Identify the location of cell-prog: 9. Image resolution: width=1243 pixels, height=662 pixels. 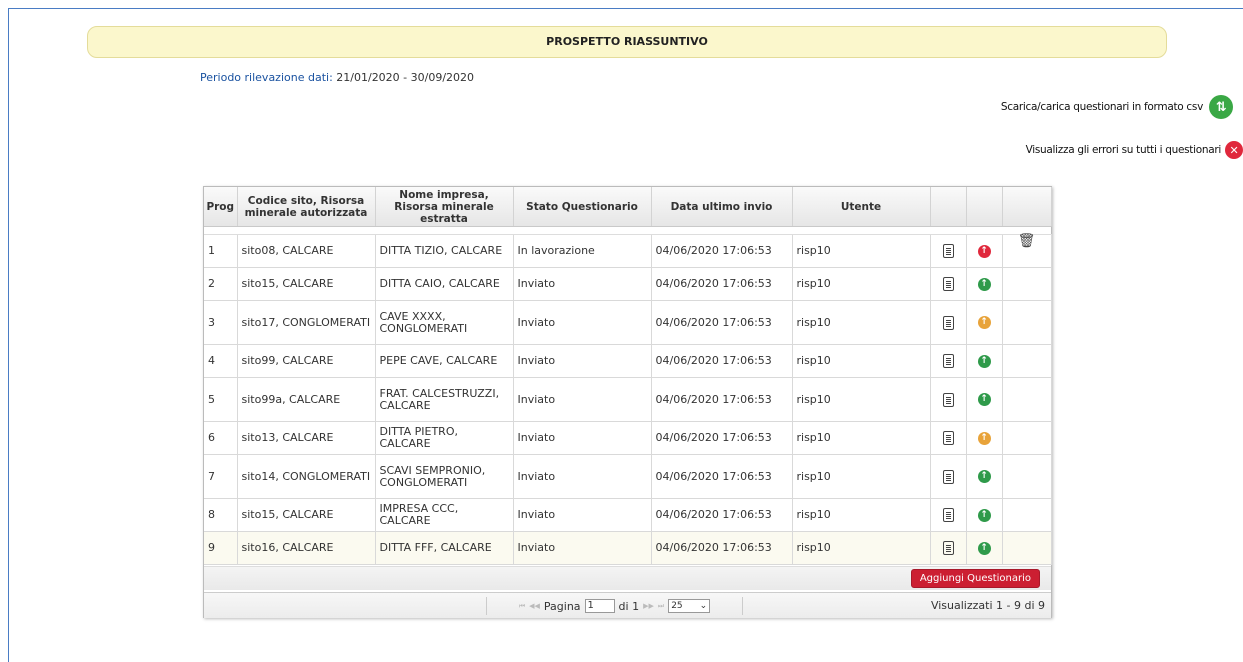
(221, 548).